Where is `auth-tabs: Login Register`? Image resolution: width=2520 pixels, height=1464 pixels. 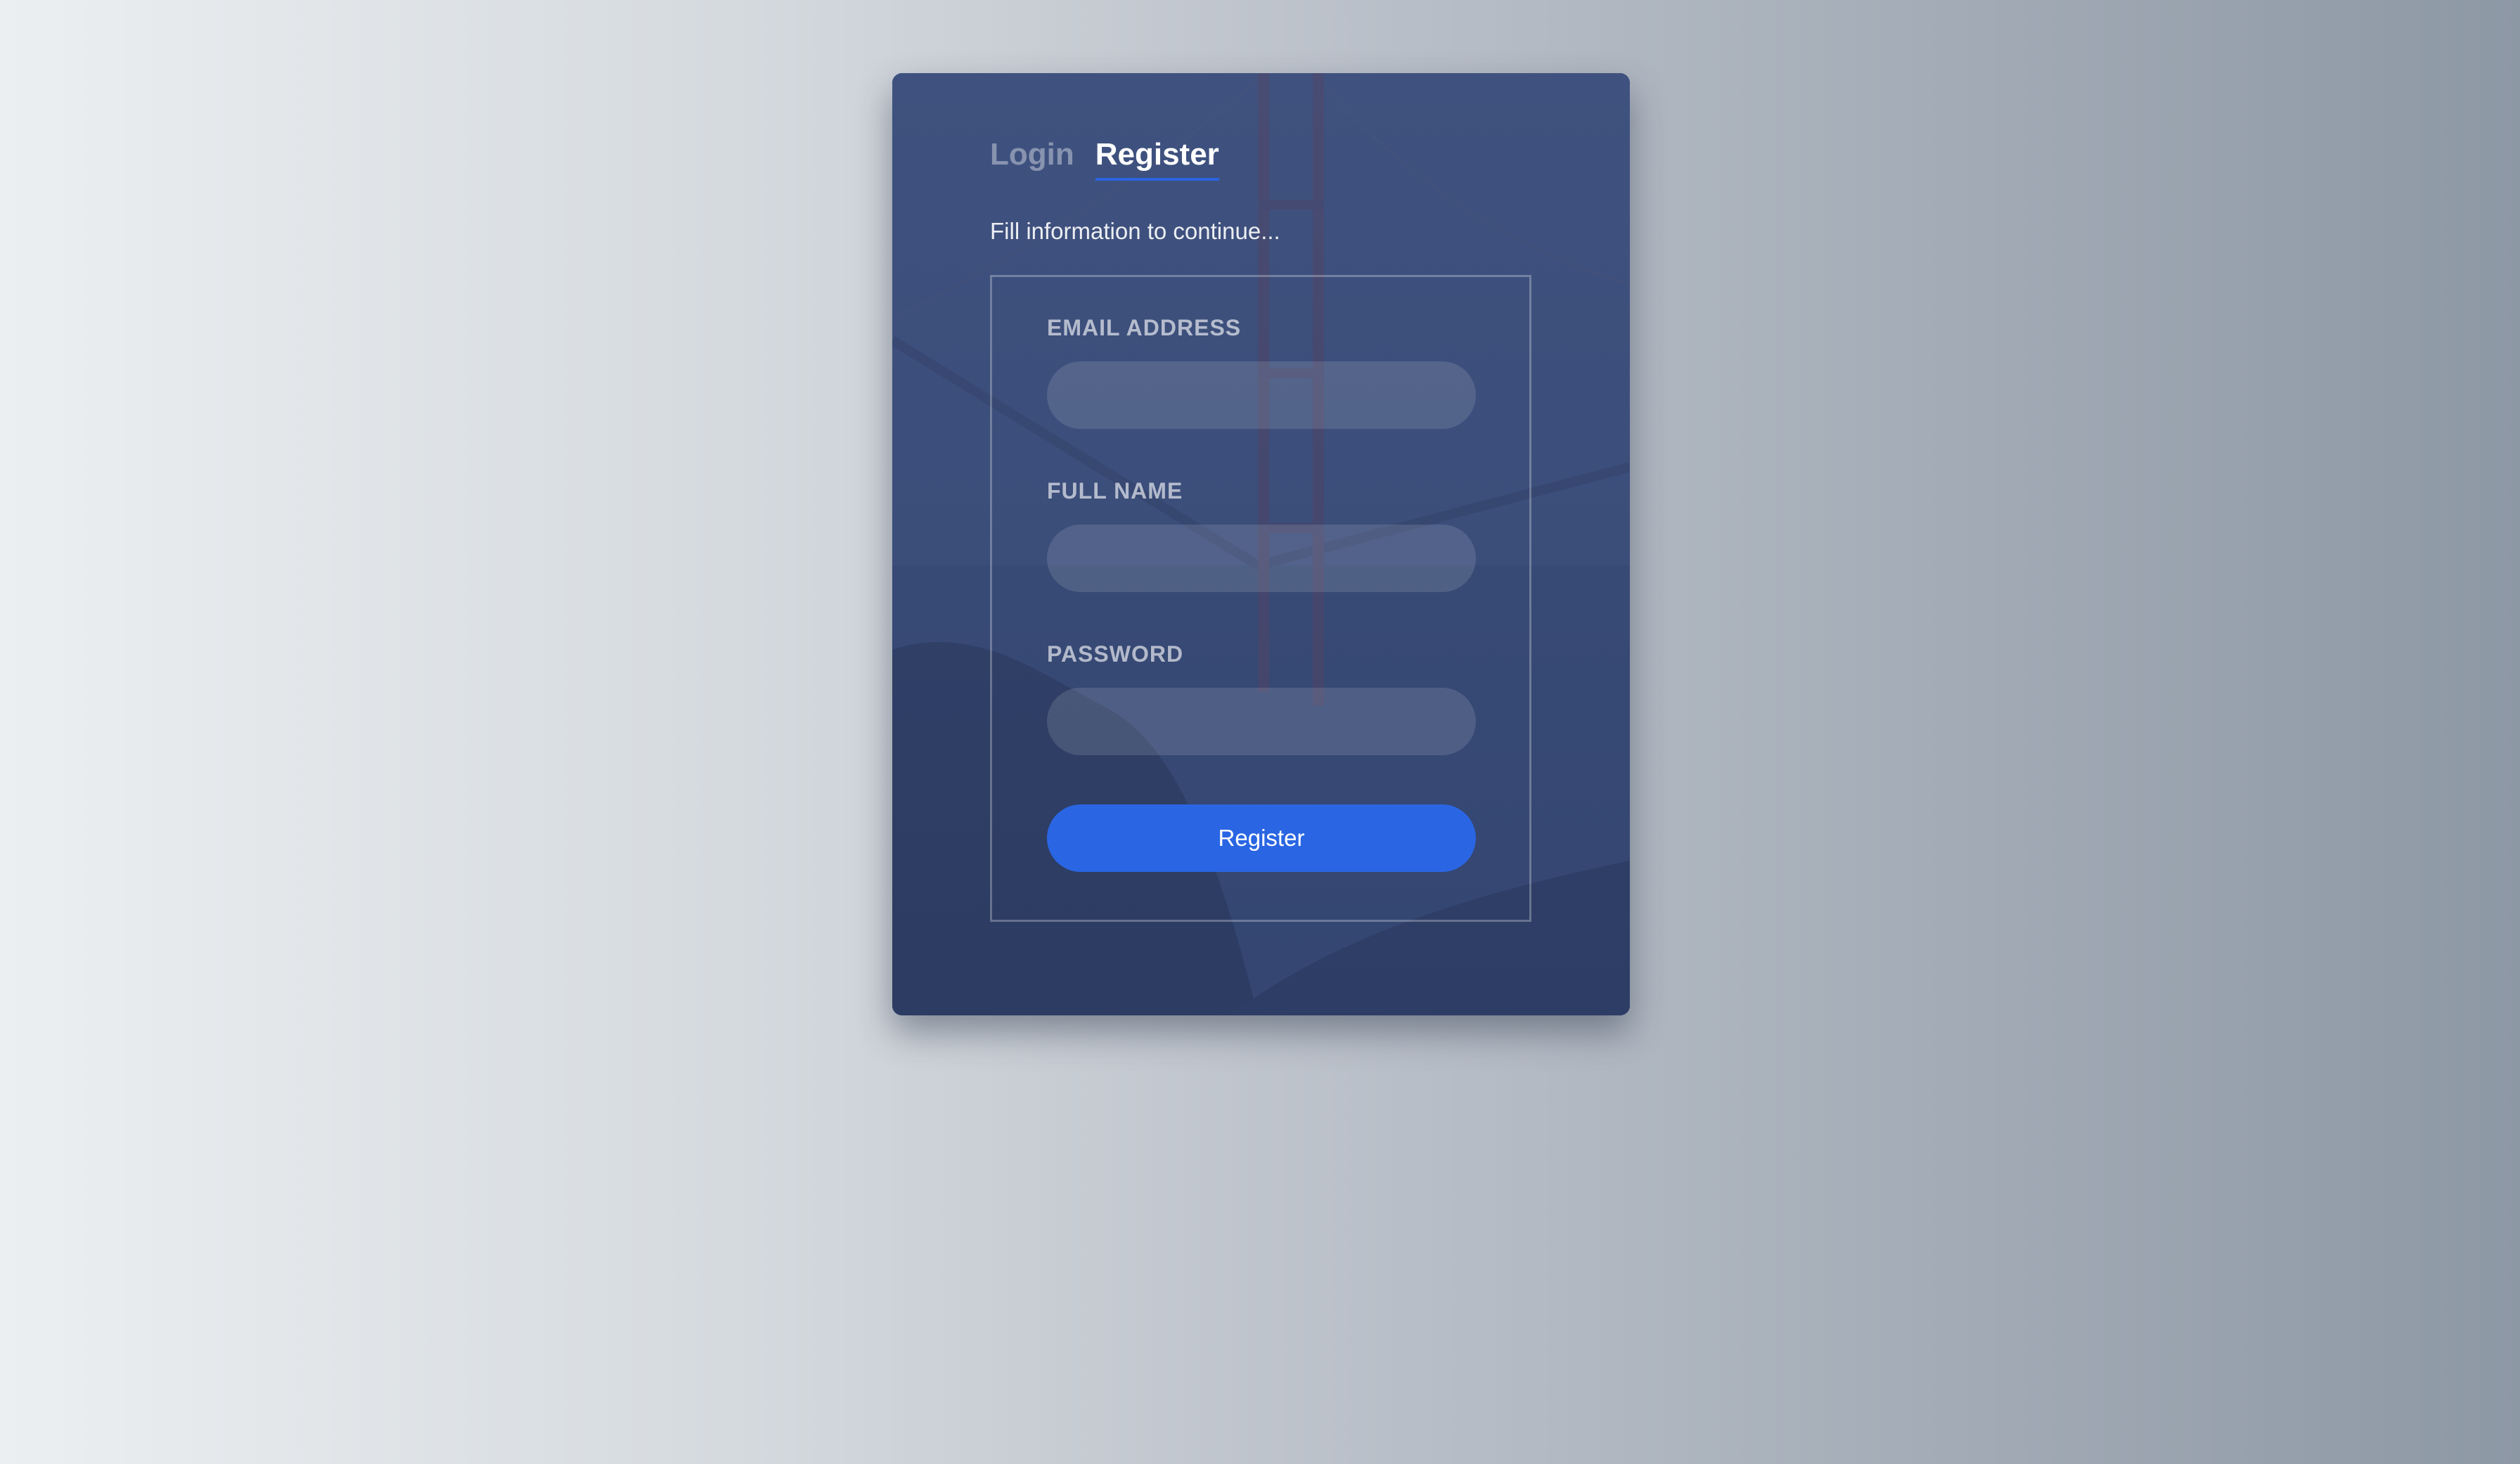
auth-tabs: Login Register is located at coordinates (1104, 158).